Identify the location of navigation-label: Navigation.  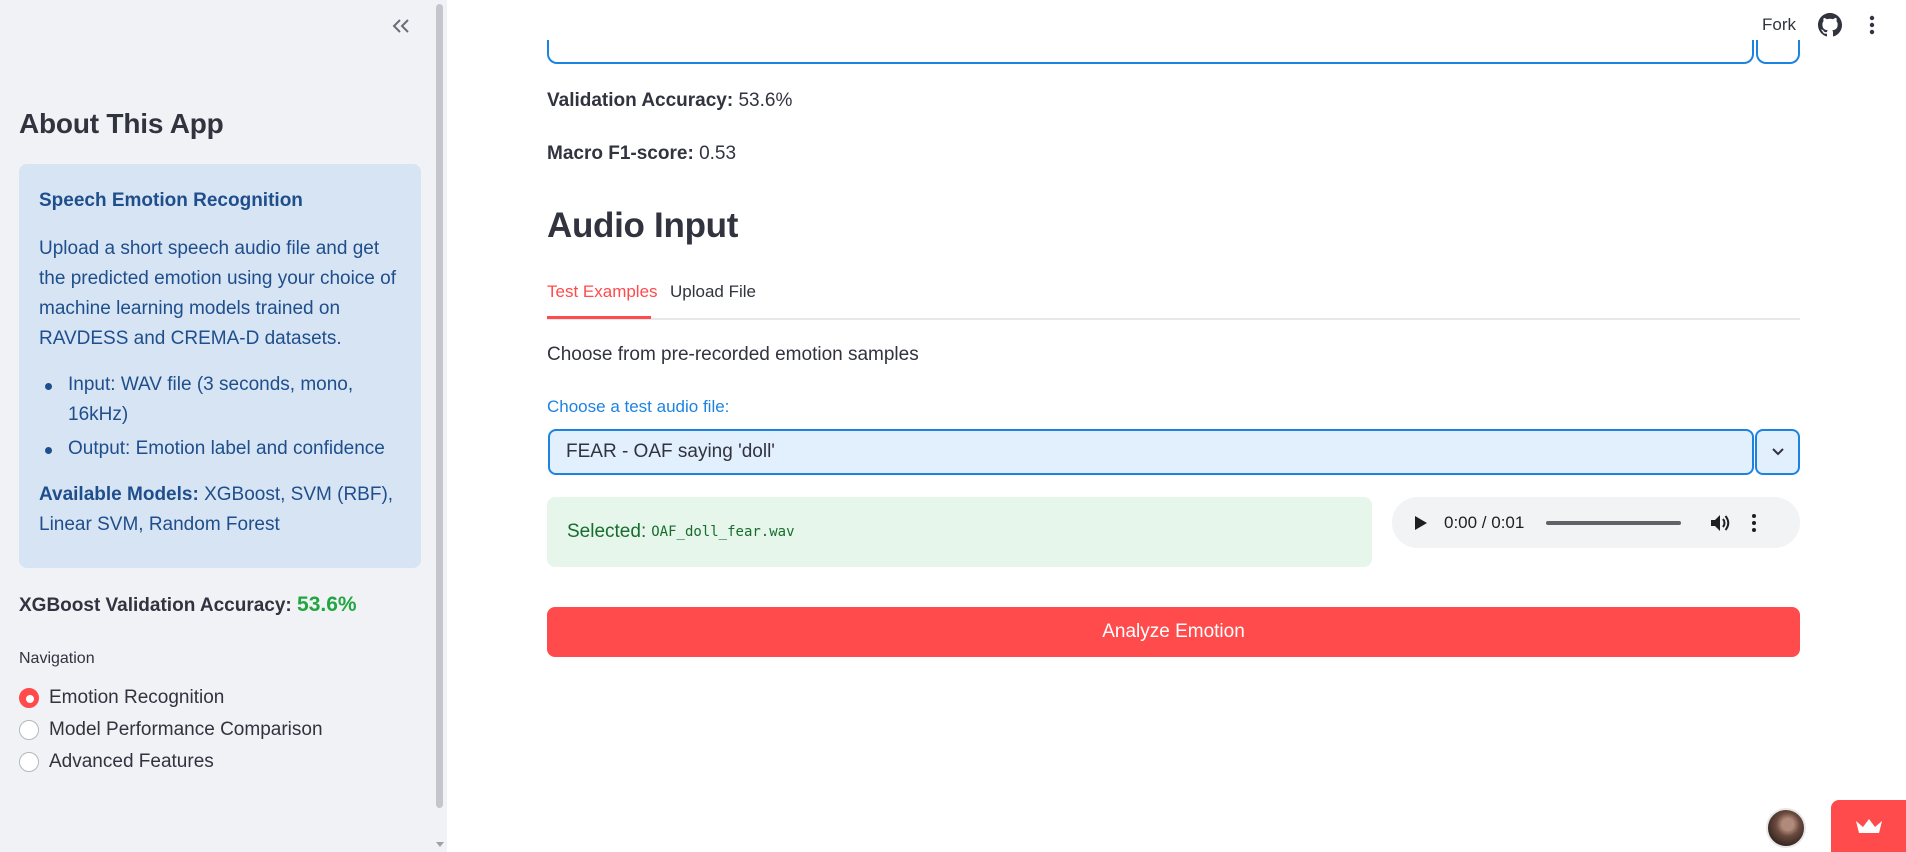
(57, 658).